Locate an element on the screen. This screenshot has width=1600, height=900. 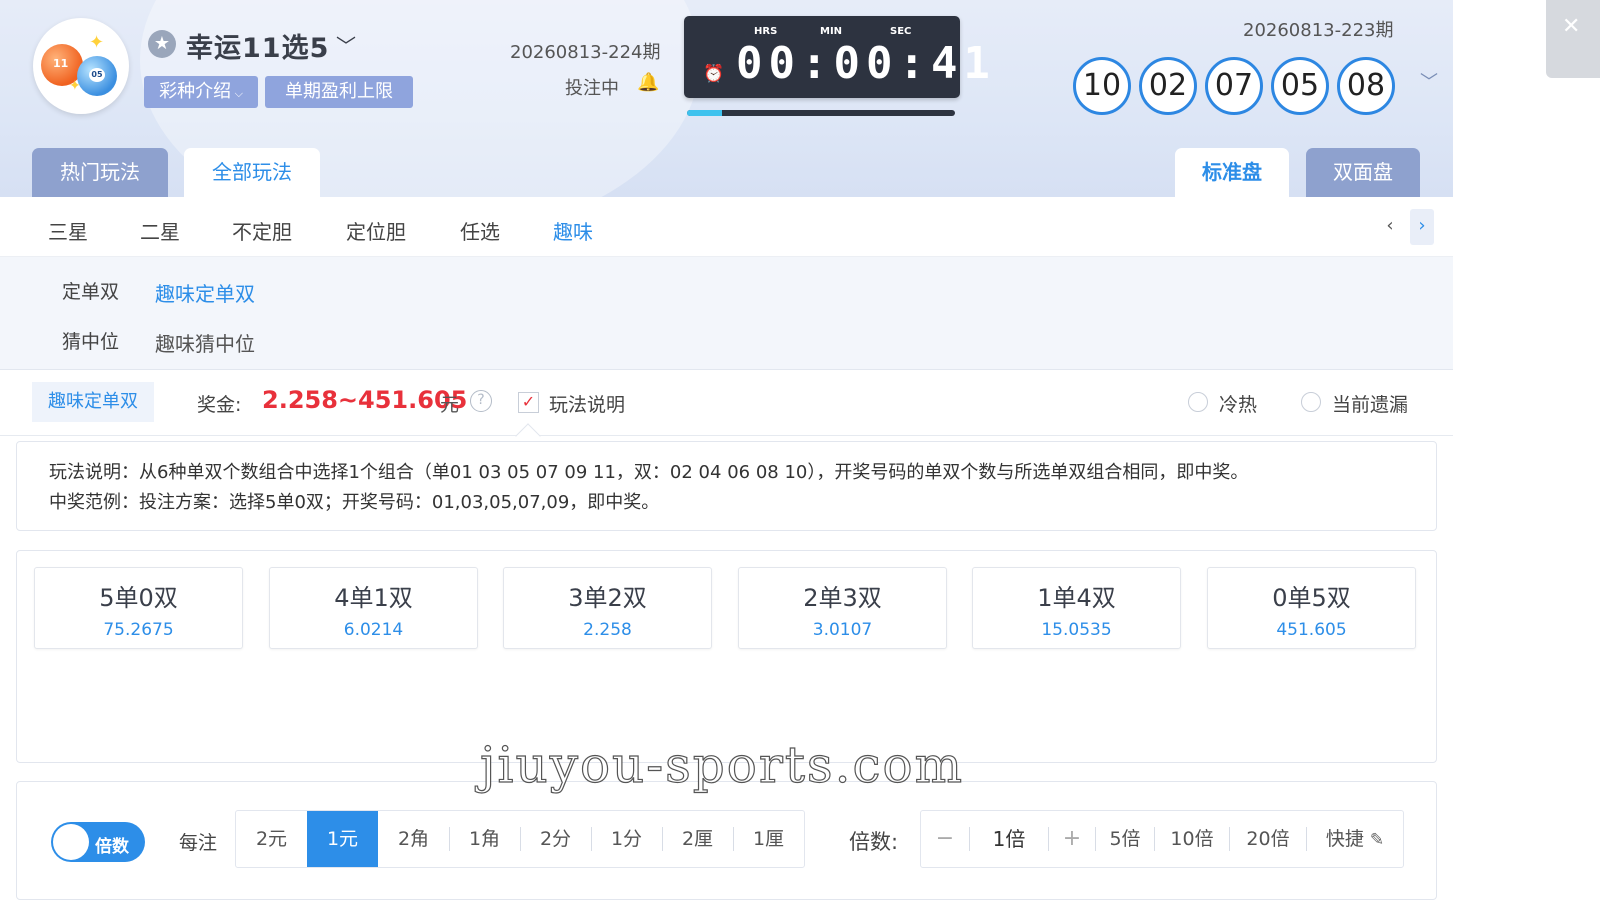
combo-option: 1单4双 15.0535 is located at coordinates (1076, 608).